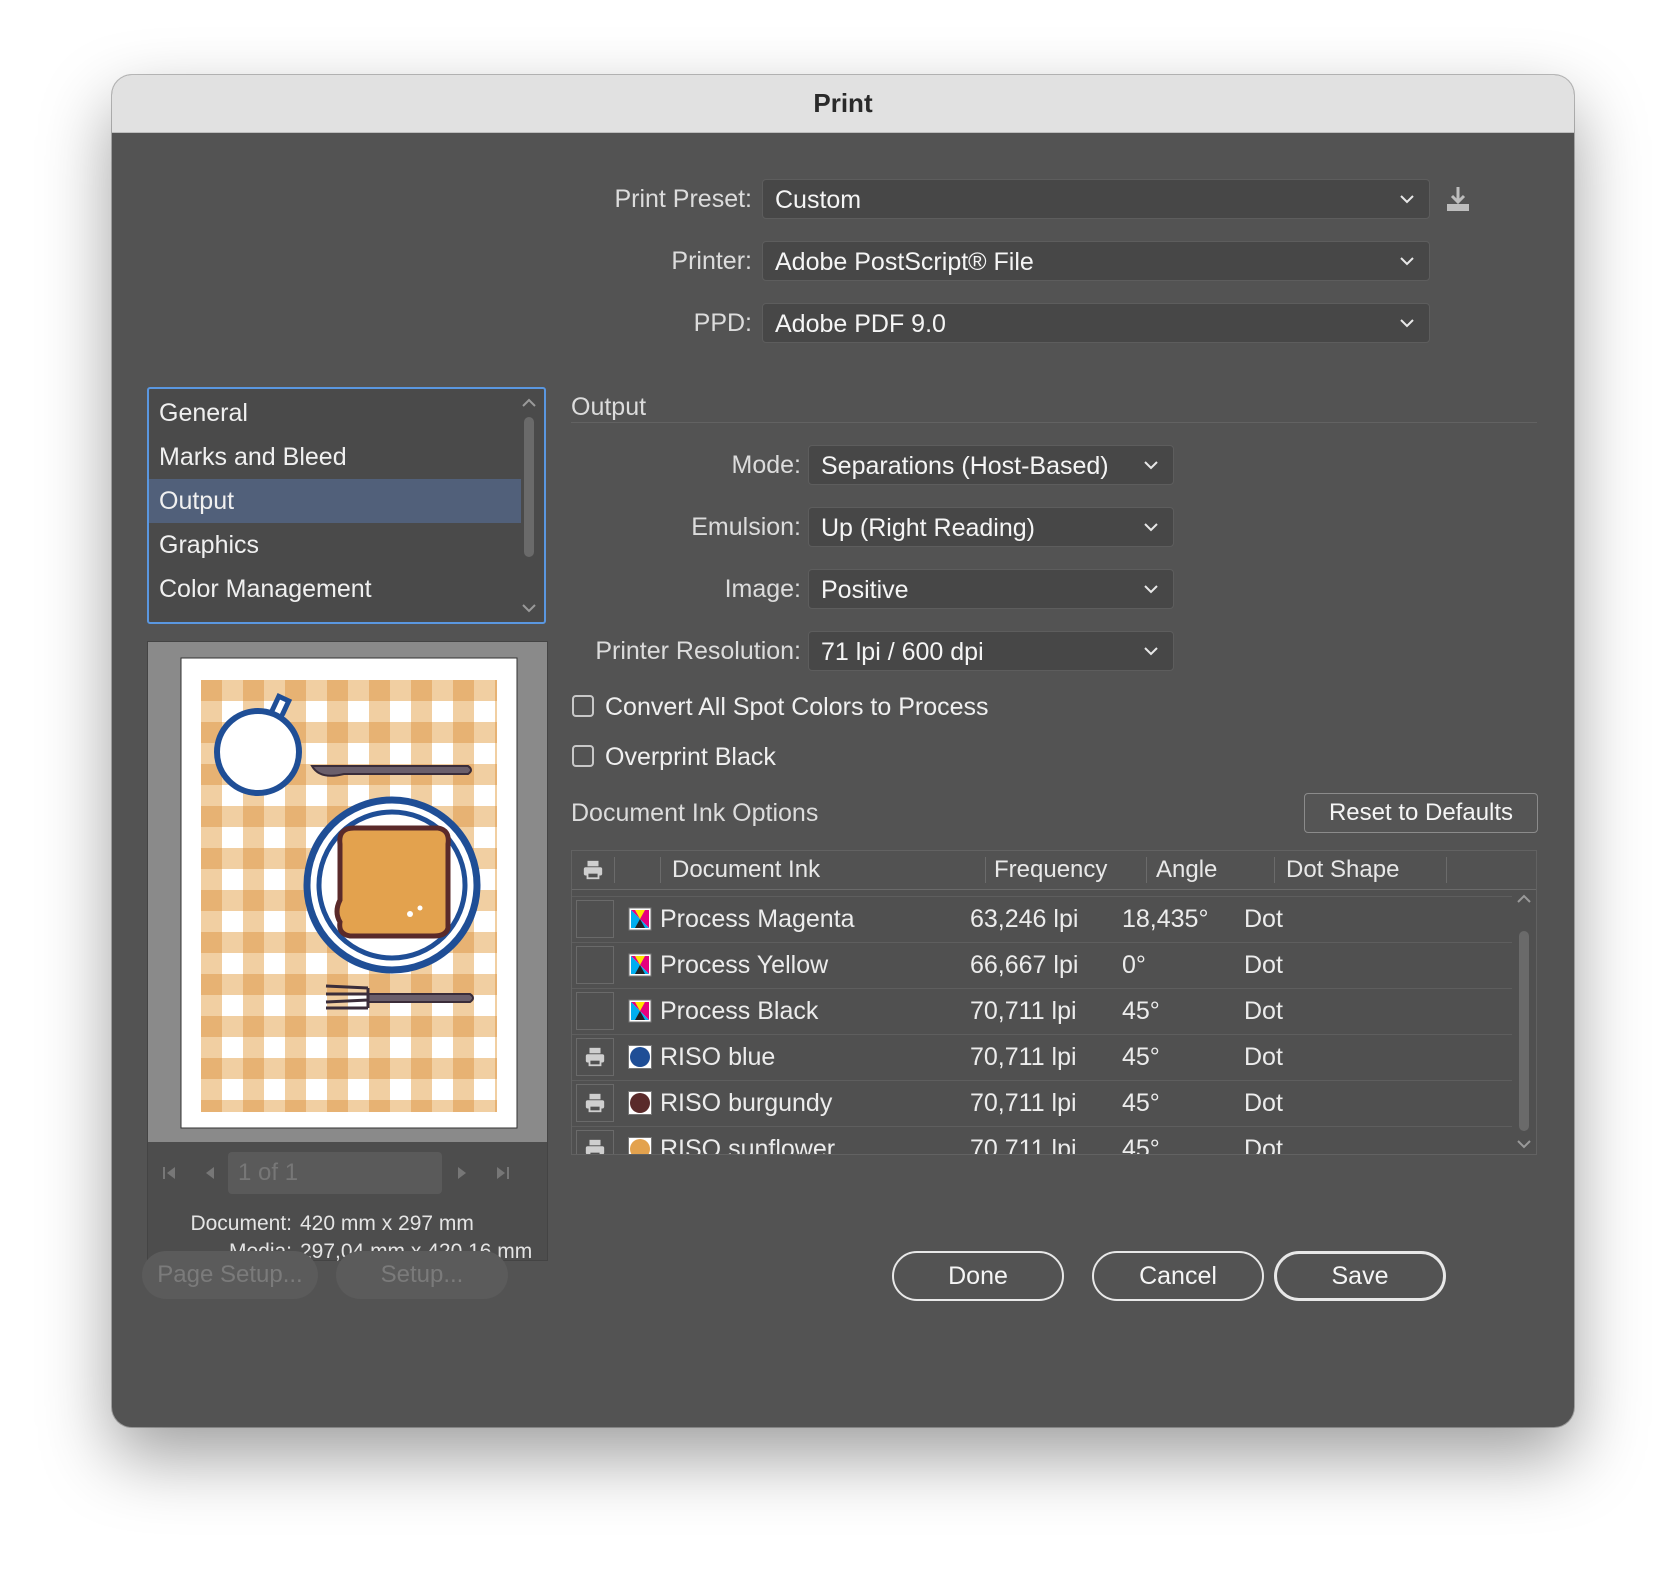  Describe the element at coordinates (991, 465) in the screenshot. I see `mode-dropdown: Separations (Host-Based)` at that location.